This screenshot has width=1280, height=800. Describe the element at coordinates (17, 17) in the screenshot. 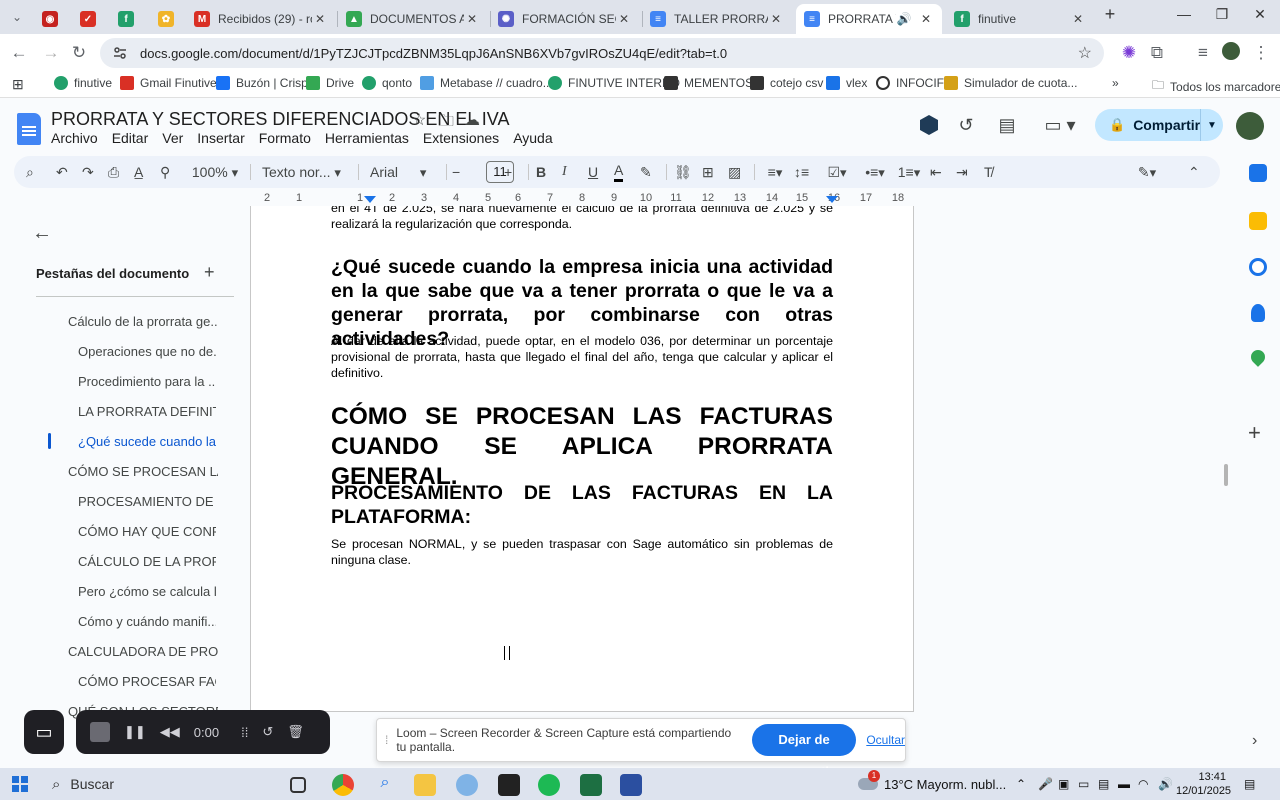

I see `tab-search-icon: ⌄` at that location.